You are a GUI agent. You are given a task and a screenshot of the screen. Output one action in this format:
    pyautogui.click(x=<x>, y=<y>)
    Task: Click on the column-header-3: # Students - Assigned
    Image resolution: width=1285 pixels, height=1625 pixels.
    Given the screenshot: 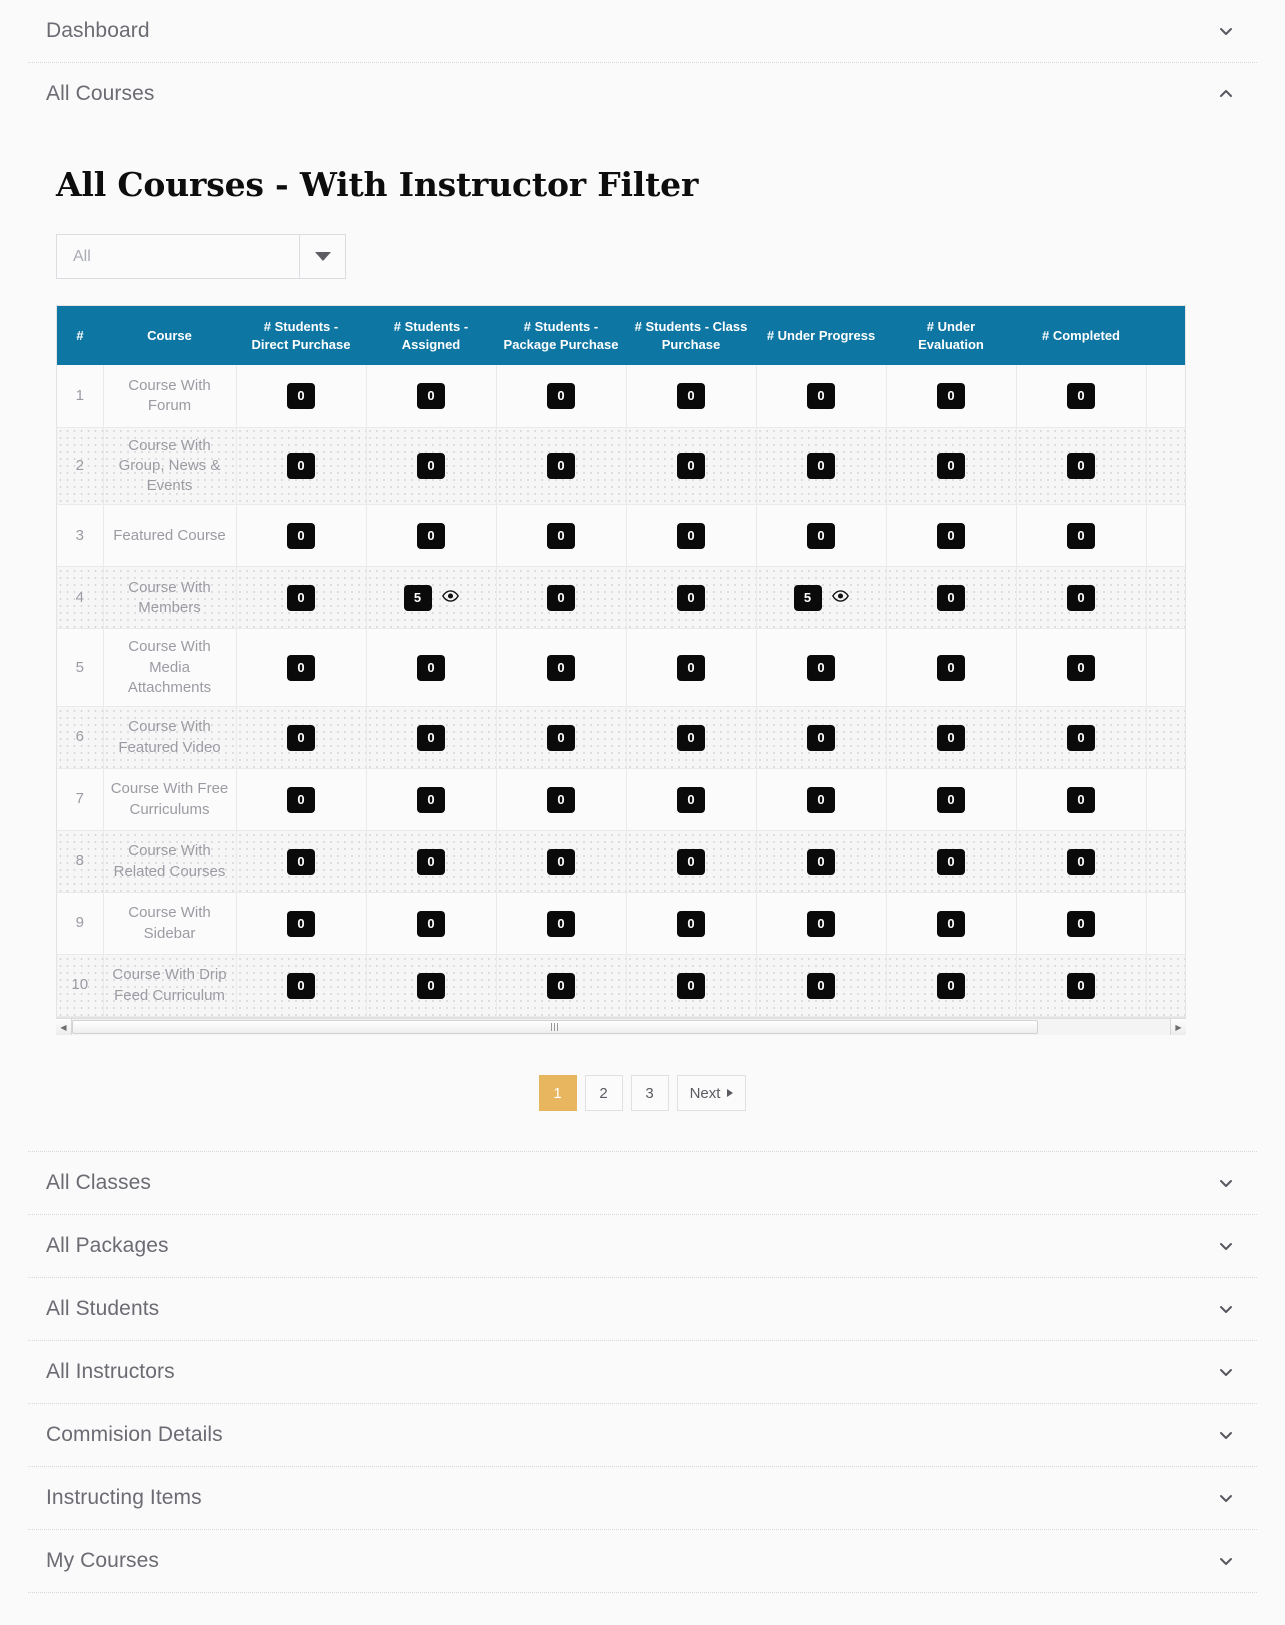 What is the action you would take?
    pyautogui.click(x=431, y=336)
    